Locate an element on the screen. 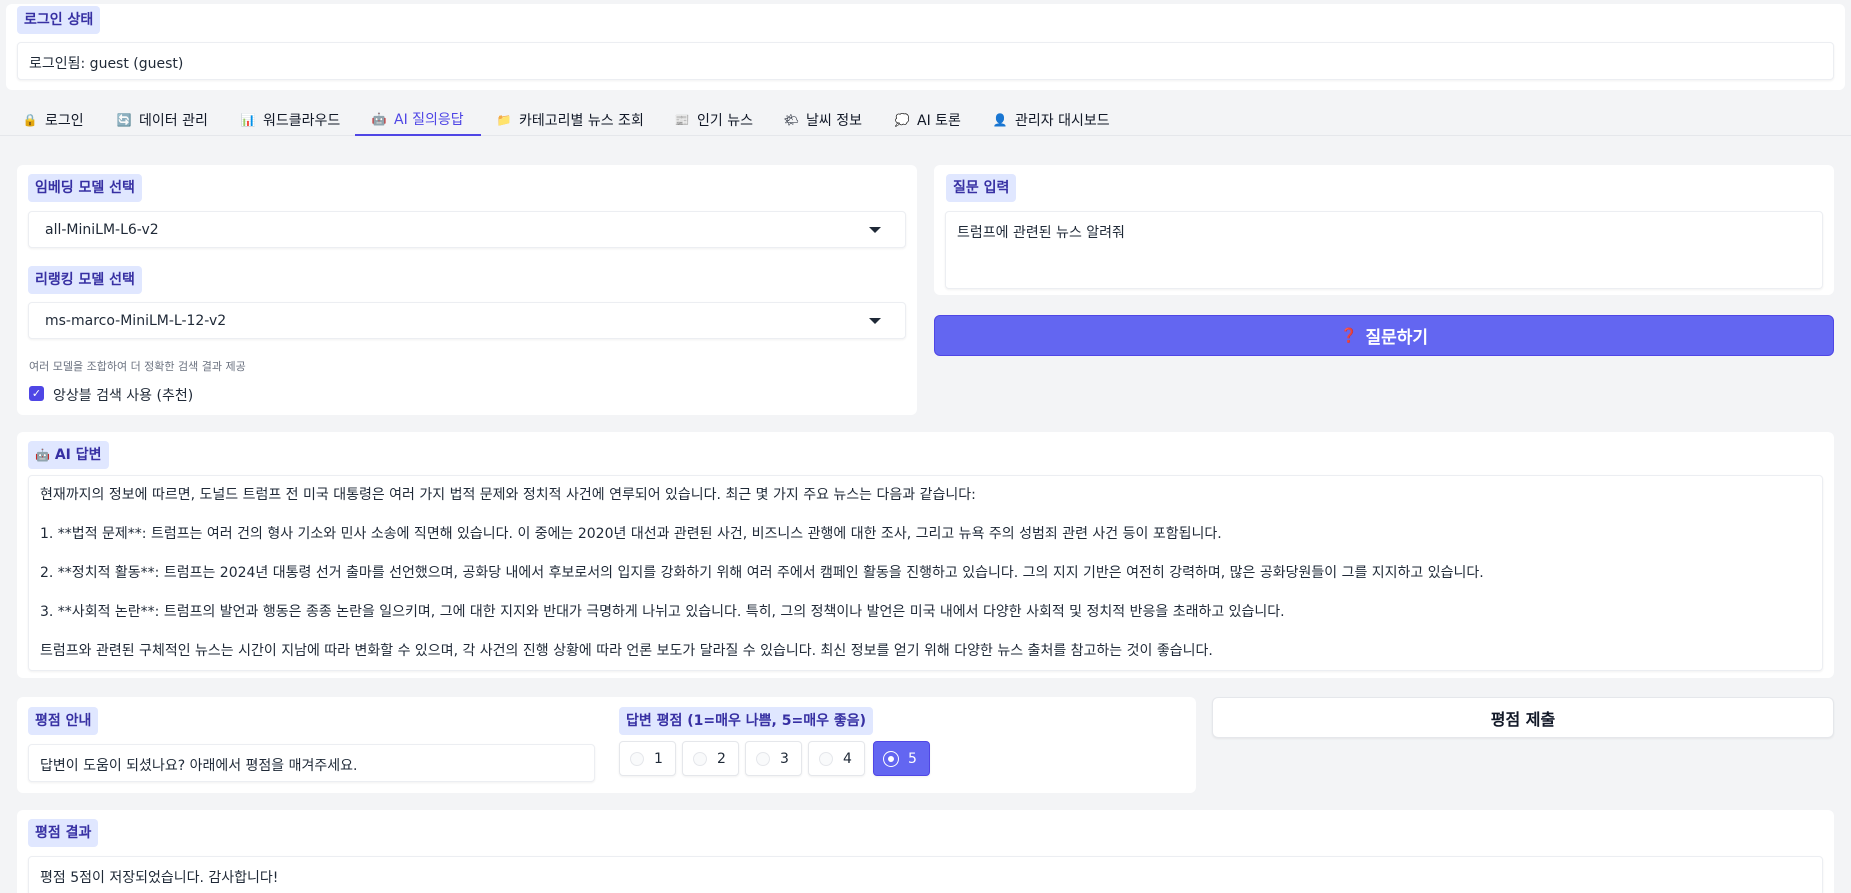 Image resolution: width=1851 pixels, height=893 pixels. tab-label: 로그인 is located at coordinates (64, 121).